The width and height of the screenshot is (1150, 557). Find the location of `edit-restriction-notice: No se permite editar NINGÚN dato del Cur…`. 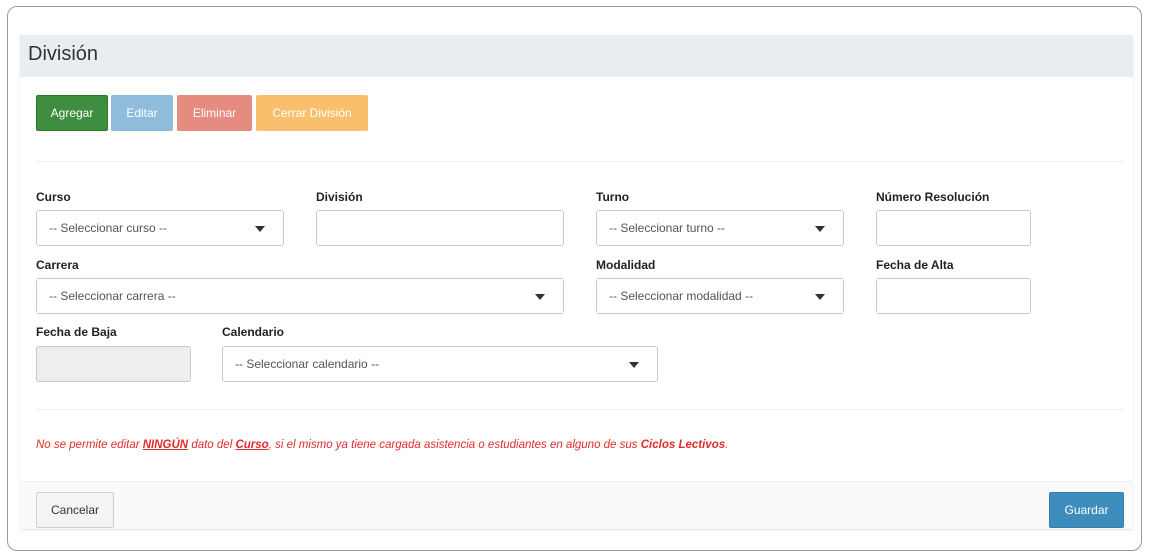

edit-restriction-notice: No se permite editar NINGÚN dato del Cur… is located at coordinates (382, 445).